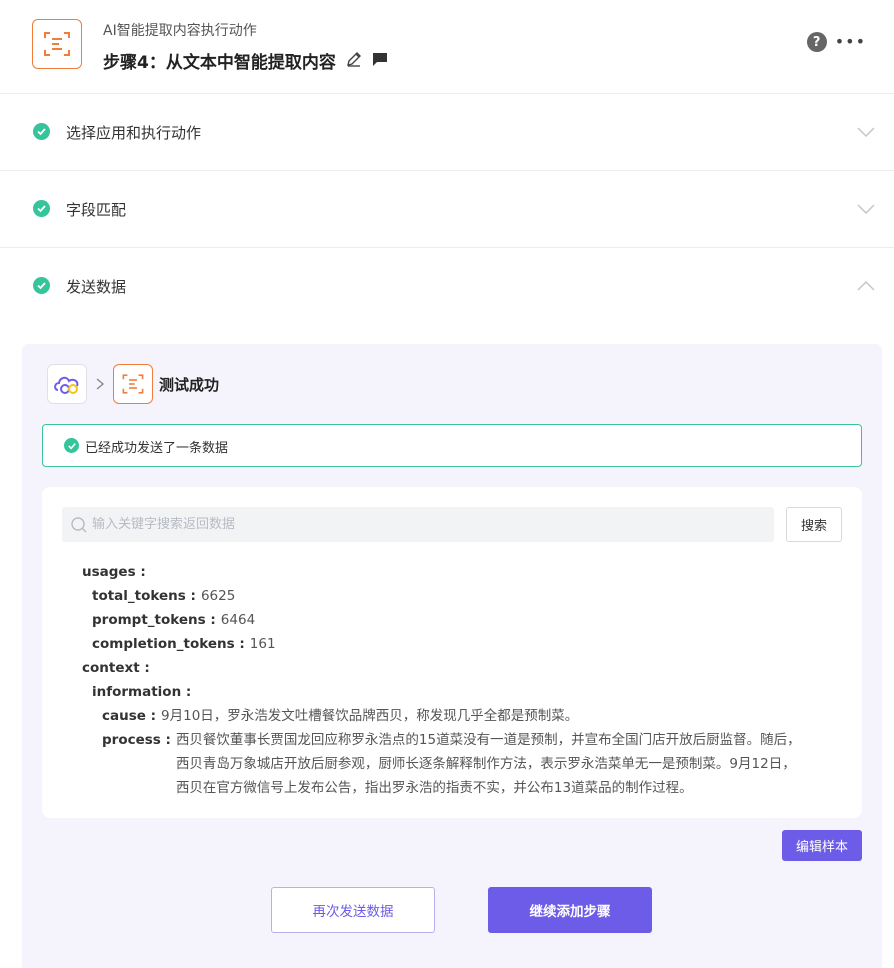  Describe the element at coordinates (79, 525) in the screenshot. I see `search-icon` at that location.